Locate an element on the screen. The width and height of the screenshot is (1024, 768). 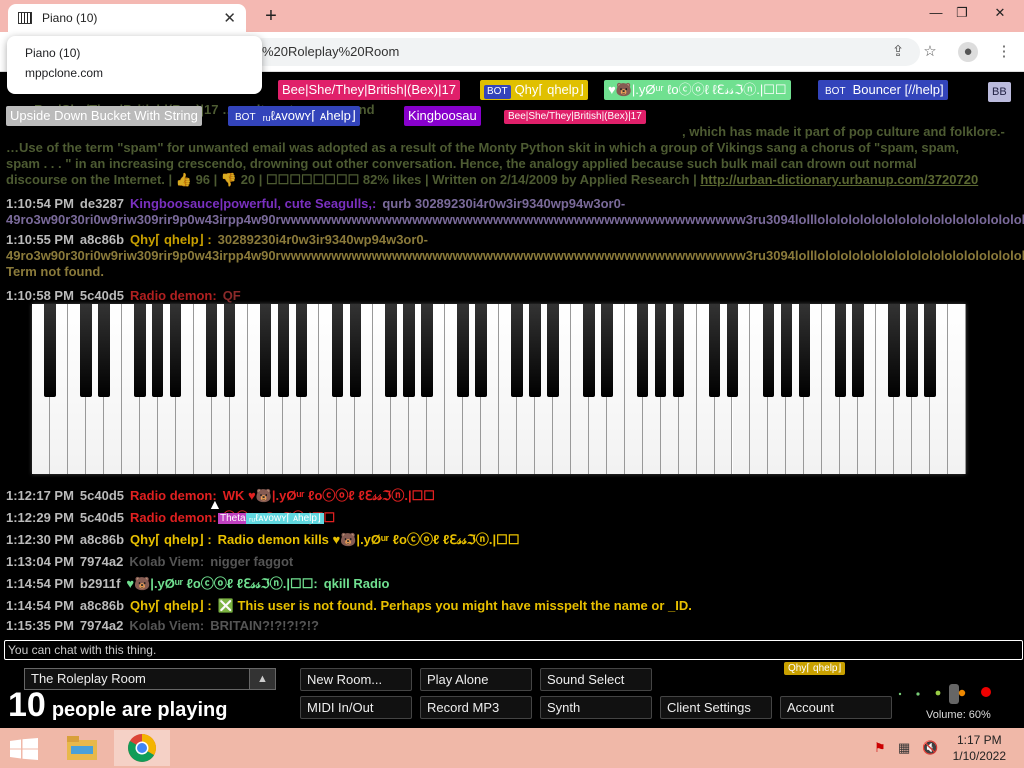
menu-kebab-icon: ⋮ is located at coordinates (1004, 52).